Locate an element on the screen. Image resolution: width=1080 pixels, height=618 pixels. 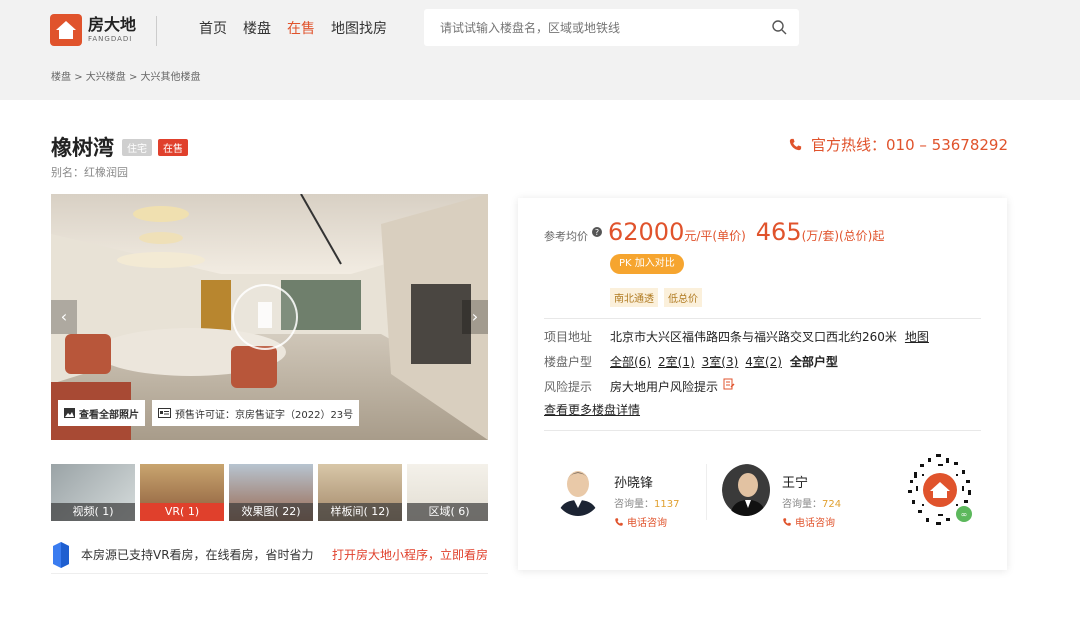
image-icon is located at coordinates (69, 413).